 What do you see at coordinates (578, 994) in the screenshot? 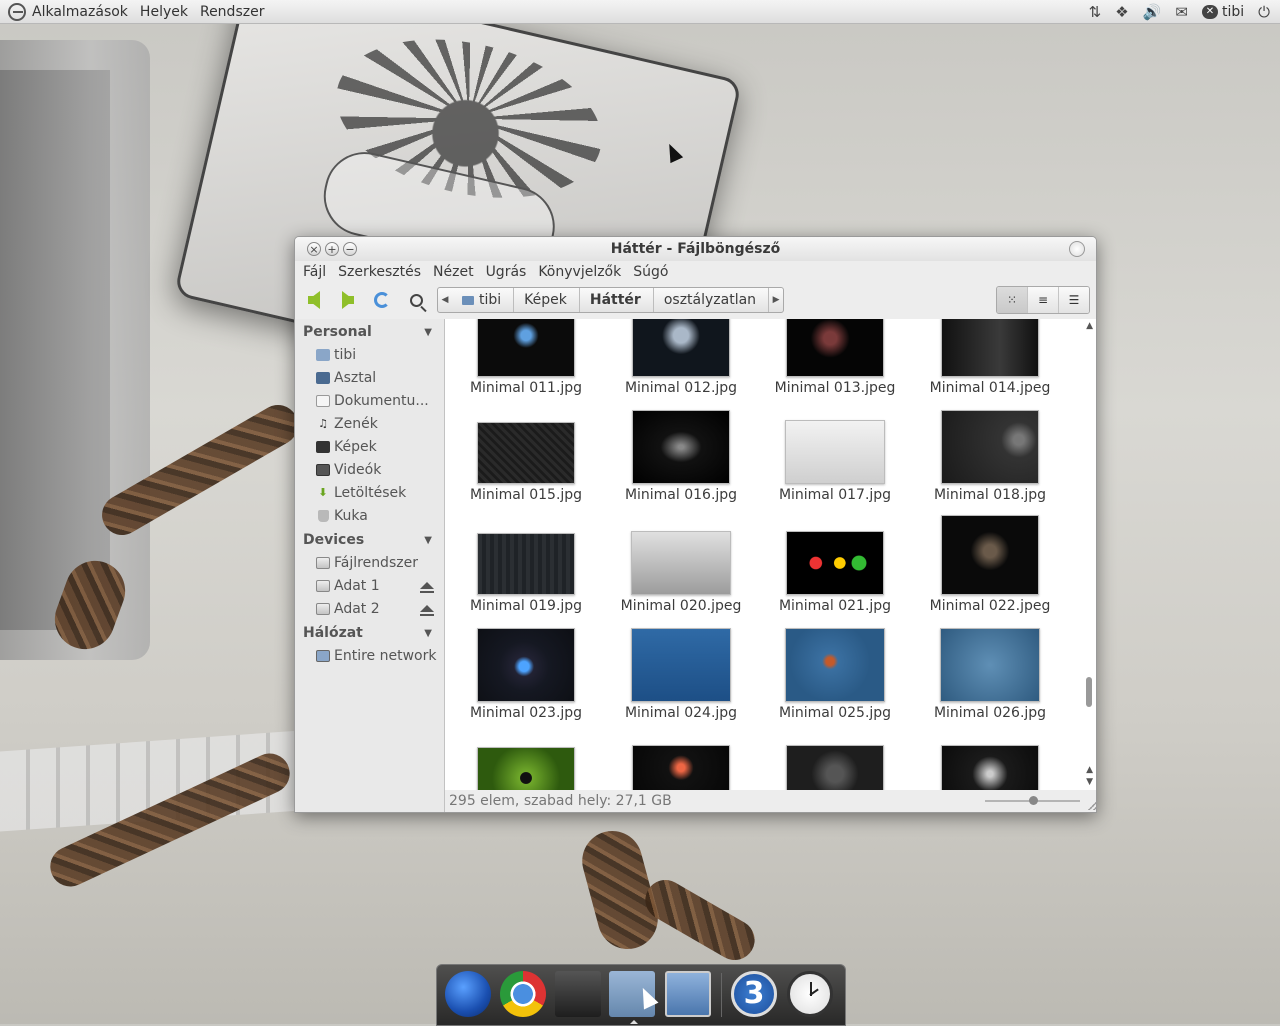
I see `music-player-album-icon` at bounding box center [578, 994].